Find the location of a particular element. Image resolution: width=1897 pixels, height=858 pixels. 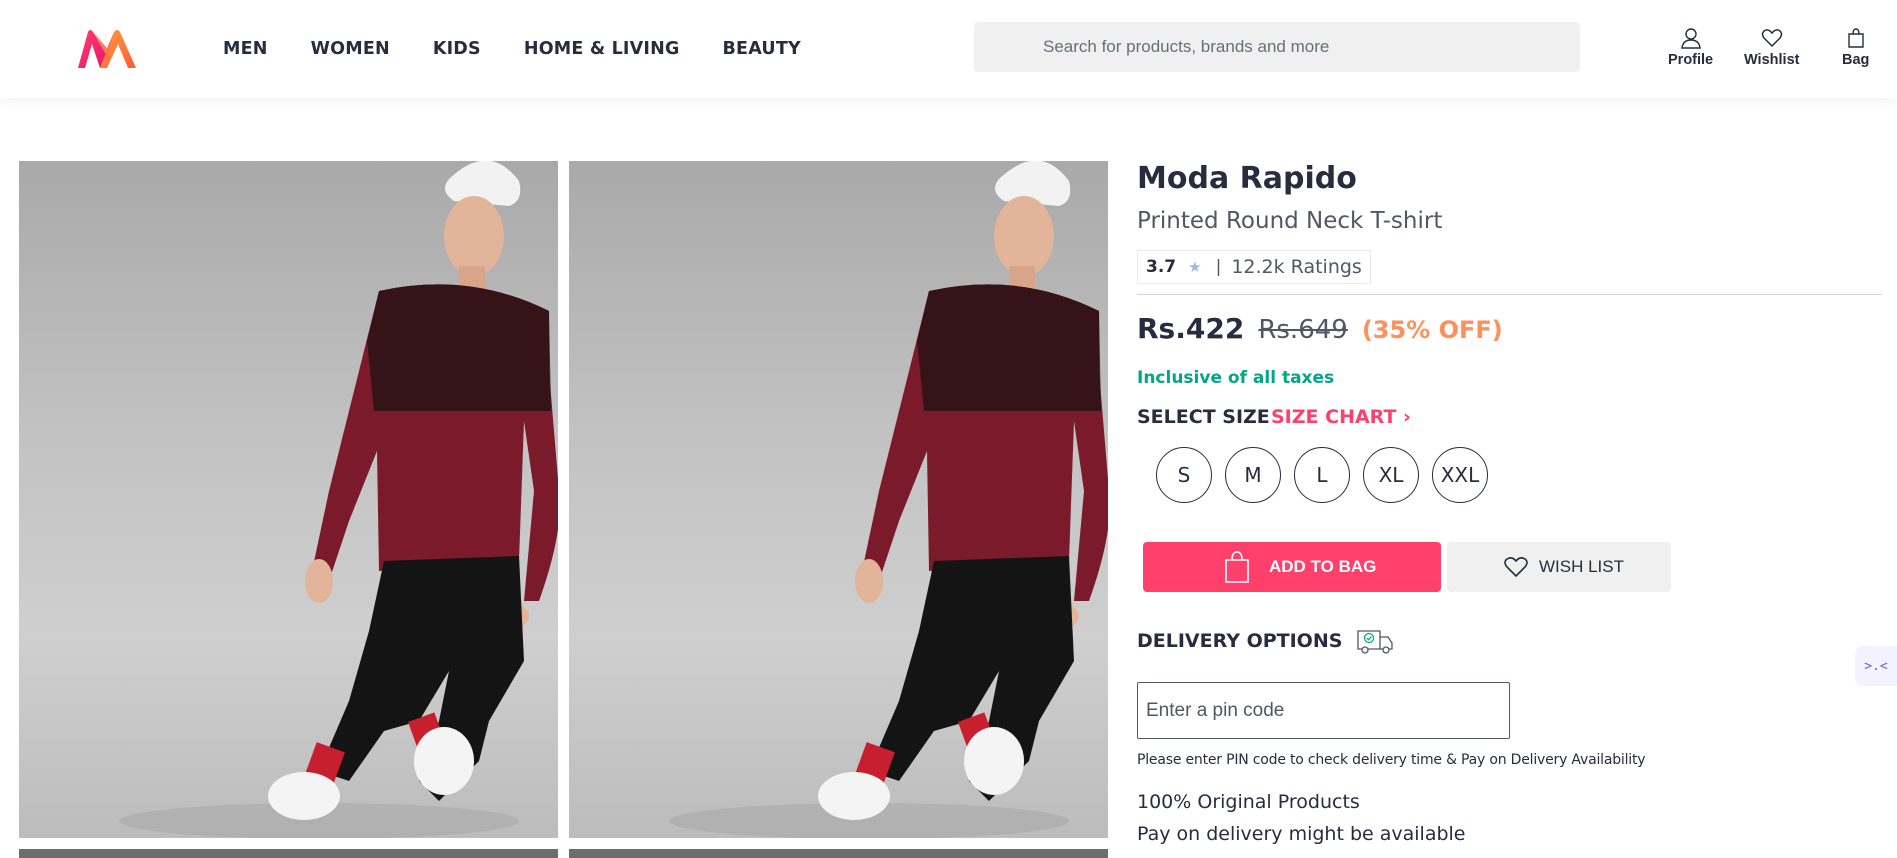

price-row: Rs.422 Rs.649 (35% OFF) is located at coordinates (1320, 328).